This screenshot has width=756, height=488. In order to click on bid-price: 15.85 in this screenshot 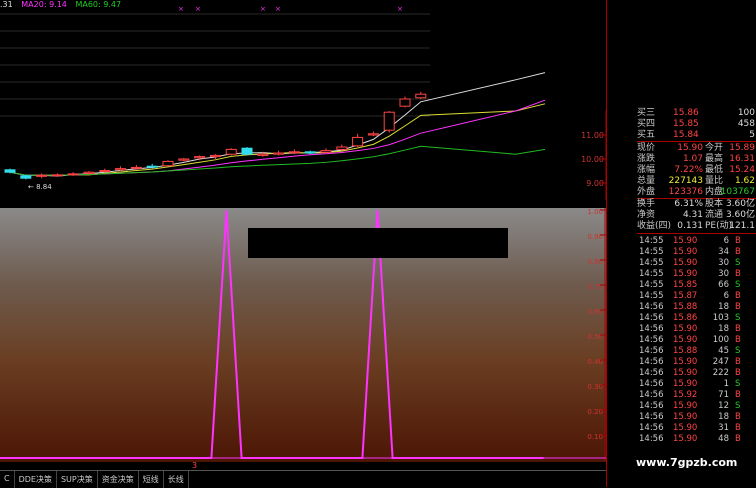, I will do `click(686, 124)`.